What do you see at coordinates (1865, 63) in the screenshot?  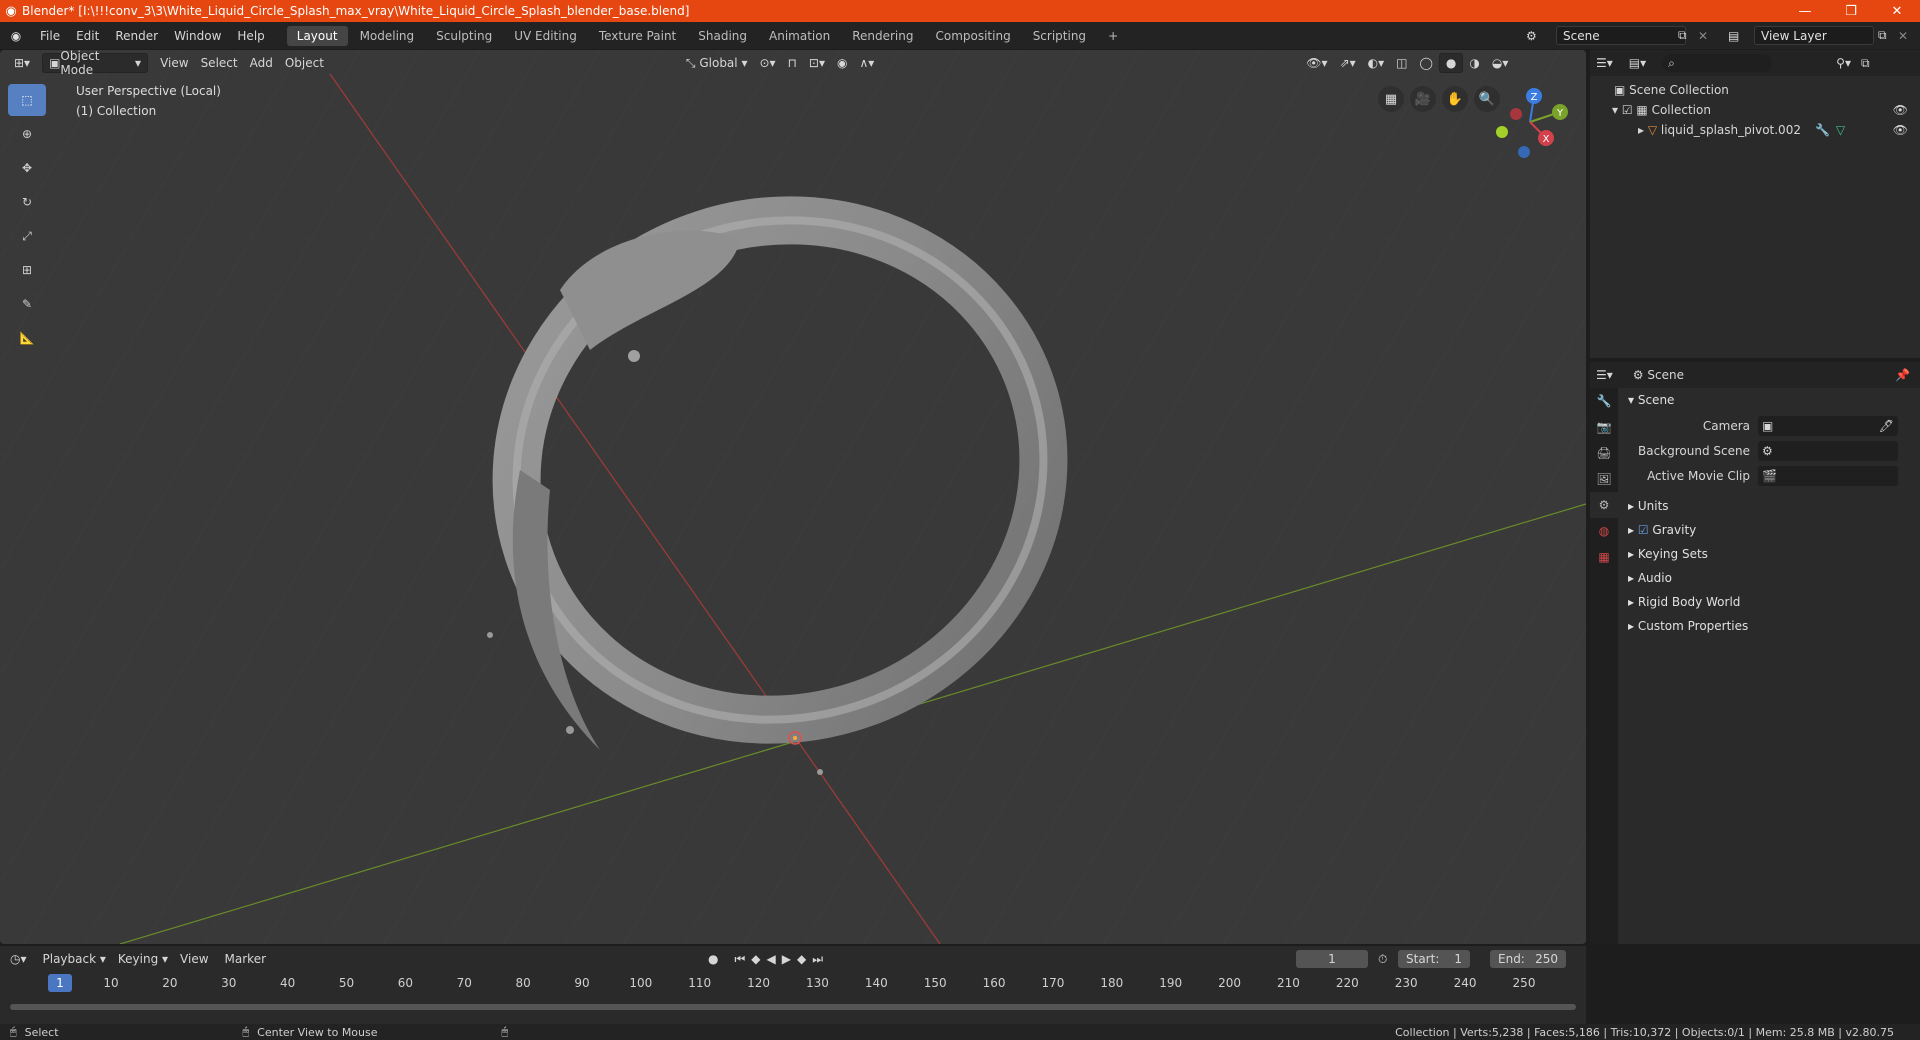 I see `new-collection-icon: ⧉` at bounding box center [1865, 63].